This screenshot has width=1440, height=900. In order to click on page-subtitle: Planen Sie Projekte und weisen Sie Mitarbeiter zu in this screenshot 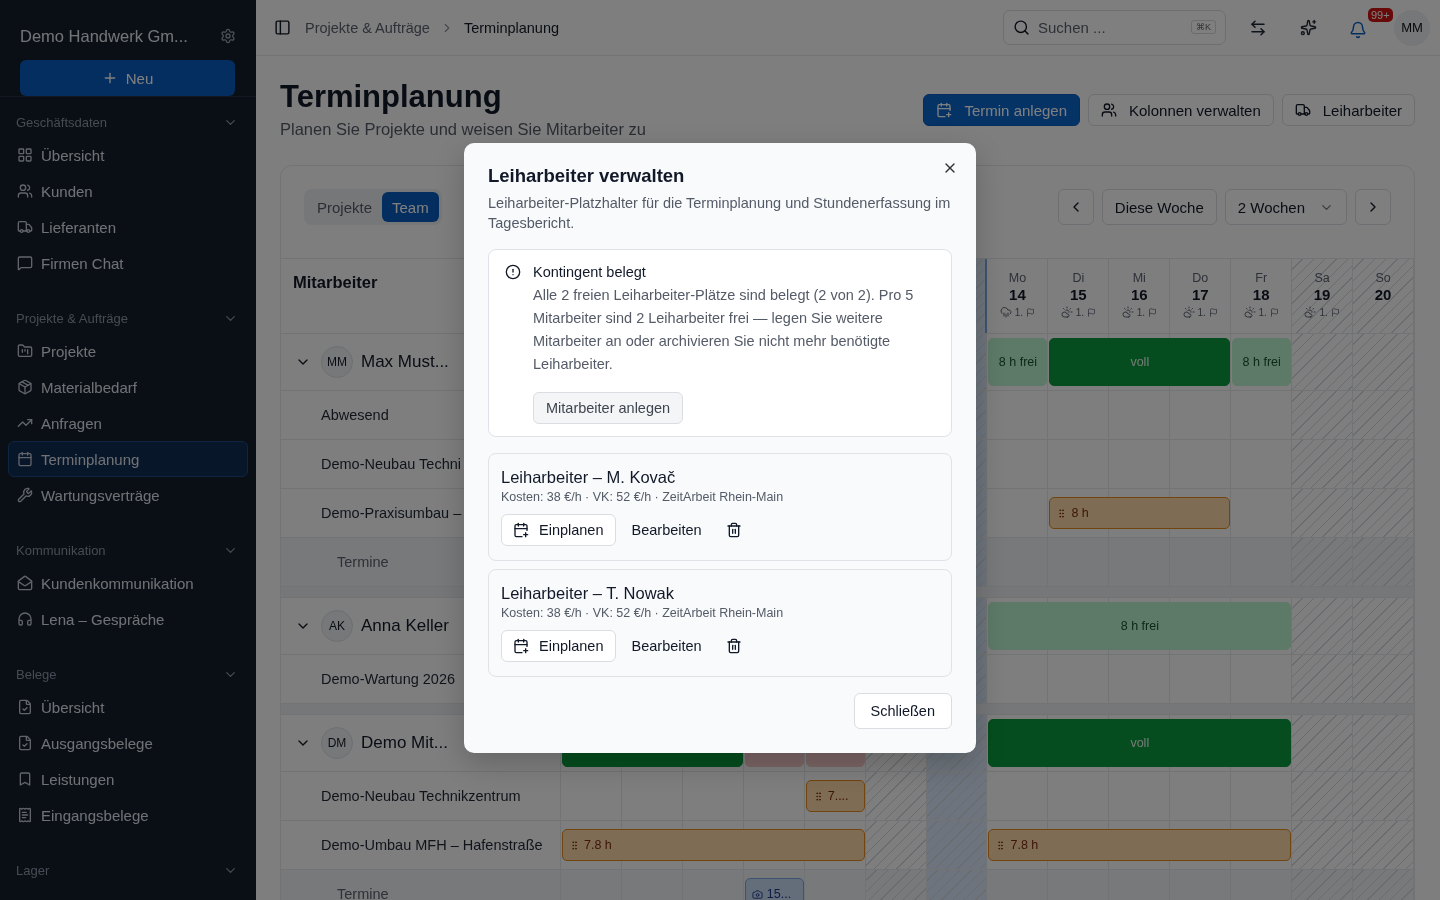, I will do `click(463, 129)`.